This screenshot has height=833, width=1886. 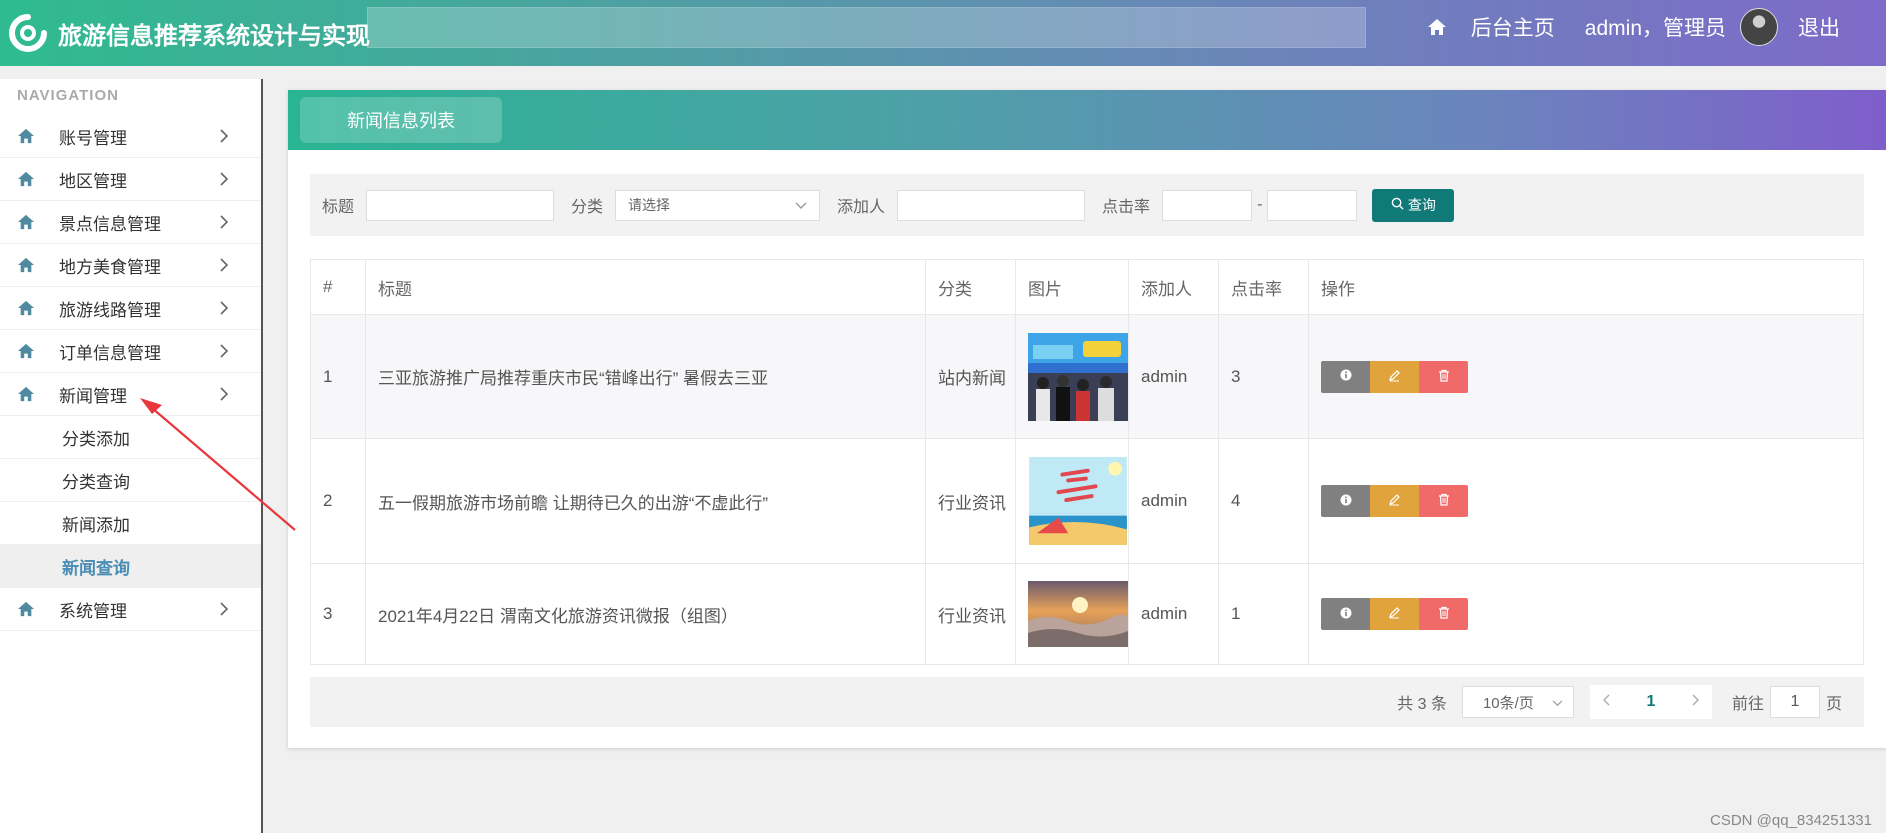 What do you see at coordinates (1747, 704) in the screenshot?
I see `goto-label: 前往` at bounding box center [1747, 704].